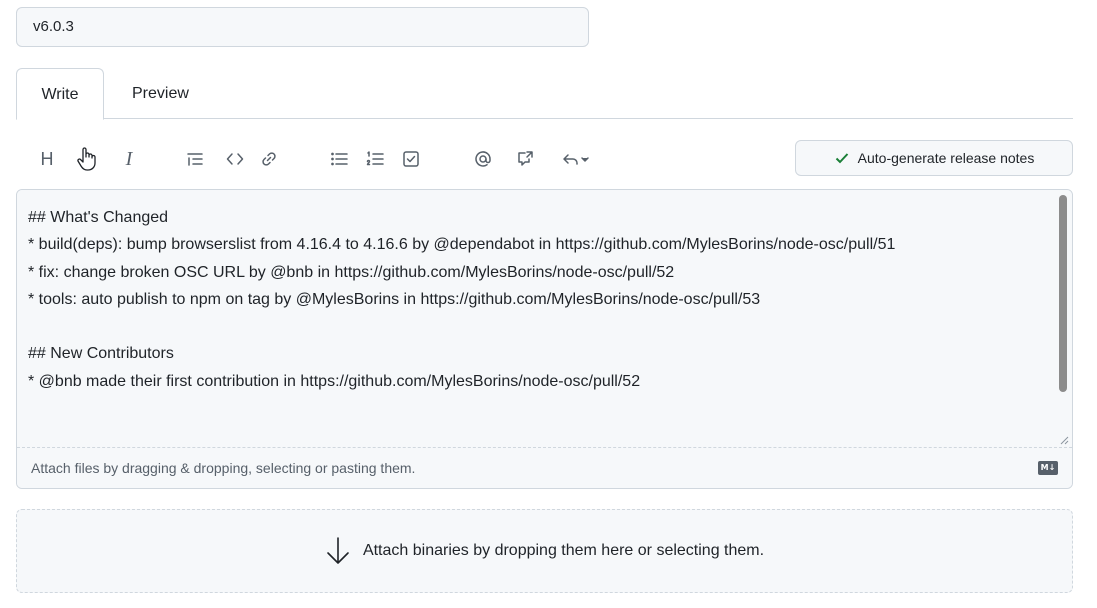 The height and width of the screenshot is (608, 1097). I want to click on task-list-button, so click(411, 159).